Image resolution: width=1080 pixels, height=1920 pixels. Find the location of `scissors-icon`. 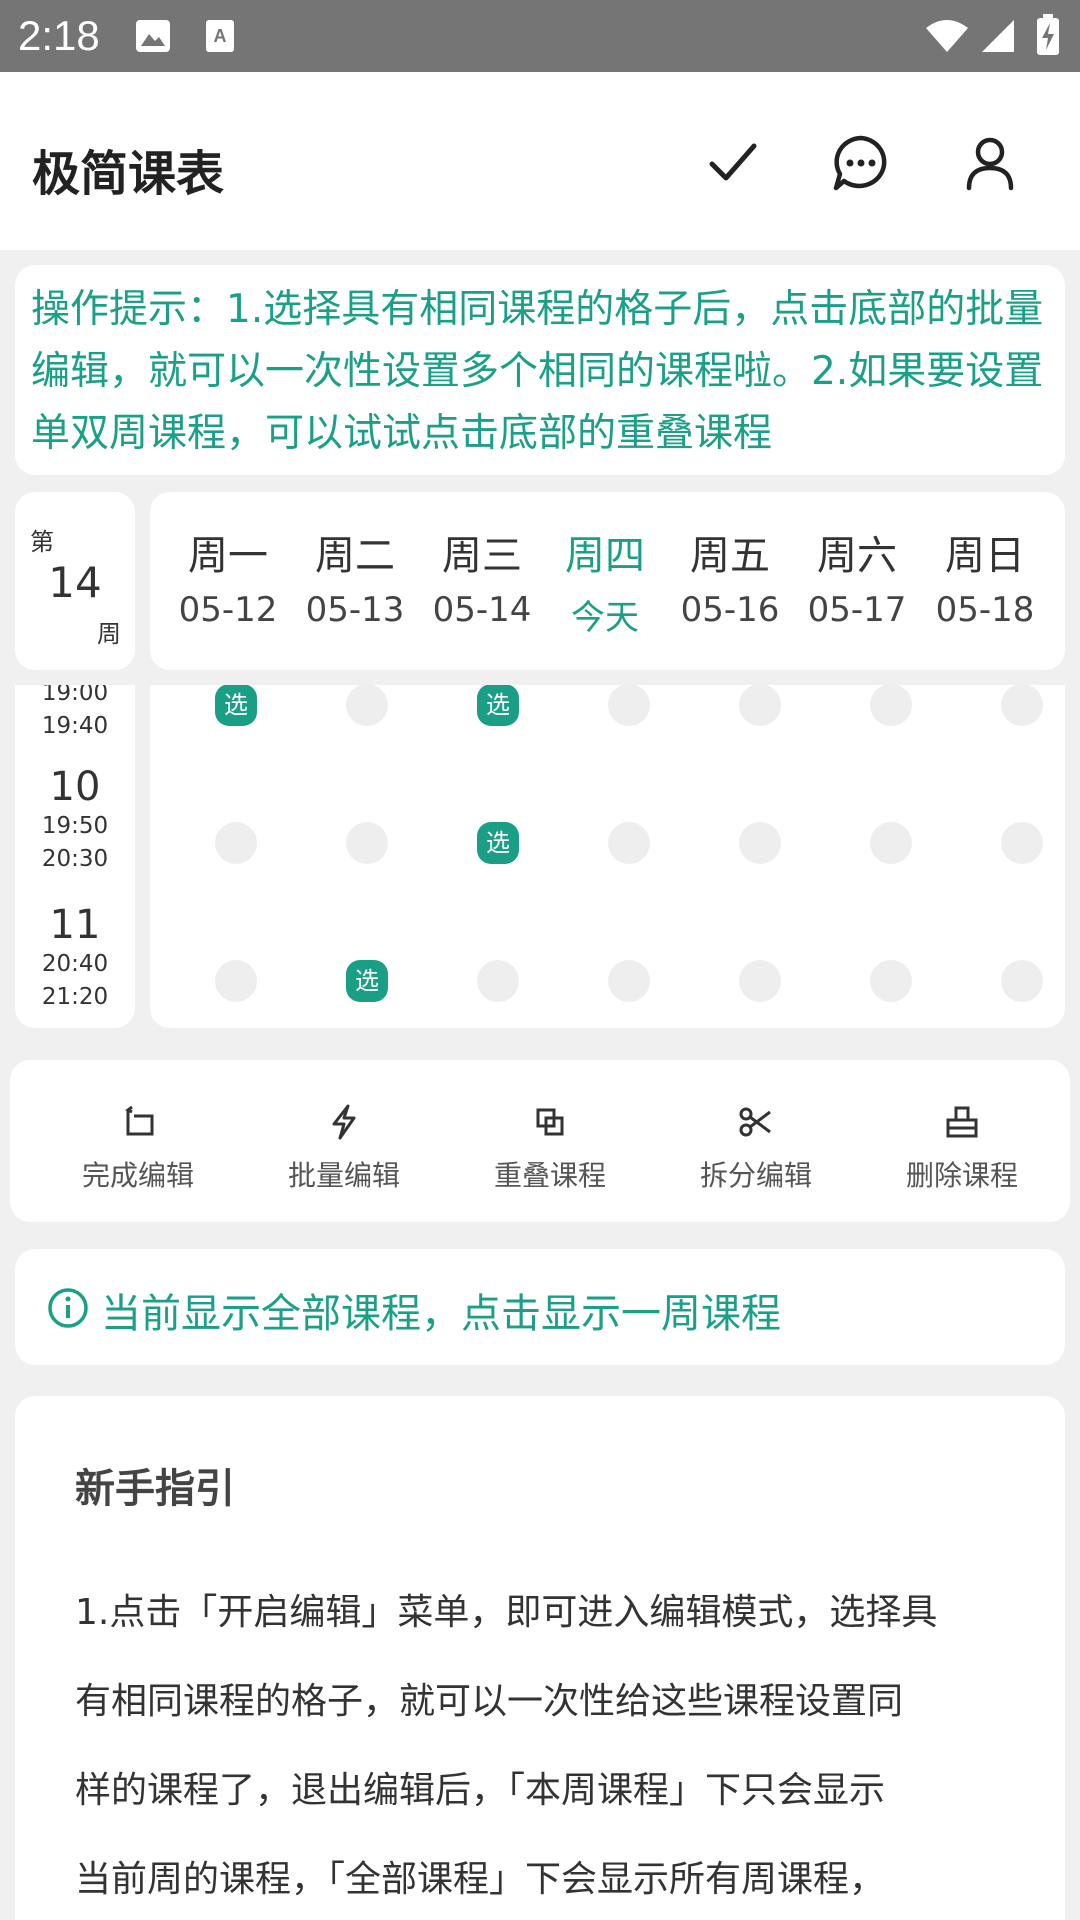

scissors-icon is located at coordinates (755, 1122).